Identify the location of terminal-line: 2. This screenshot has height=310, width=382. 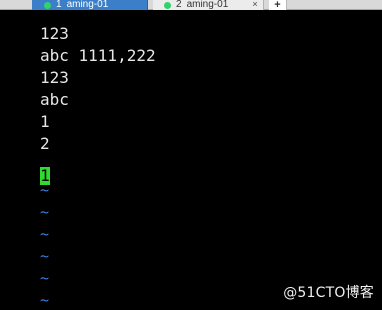
(45, 143).